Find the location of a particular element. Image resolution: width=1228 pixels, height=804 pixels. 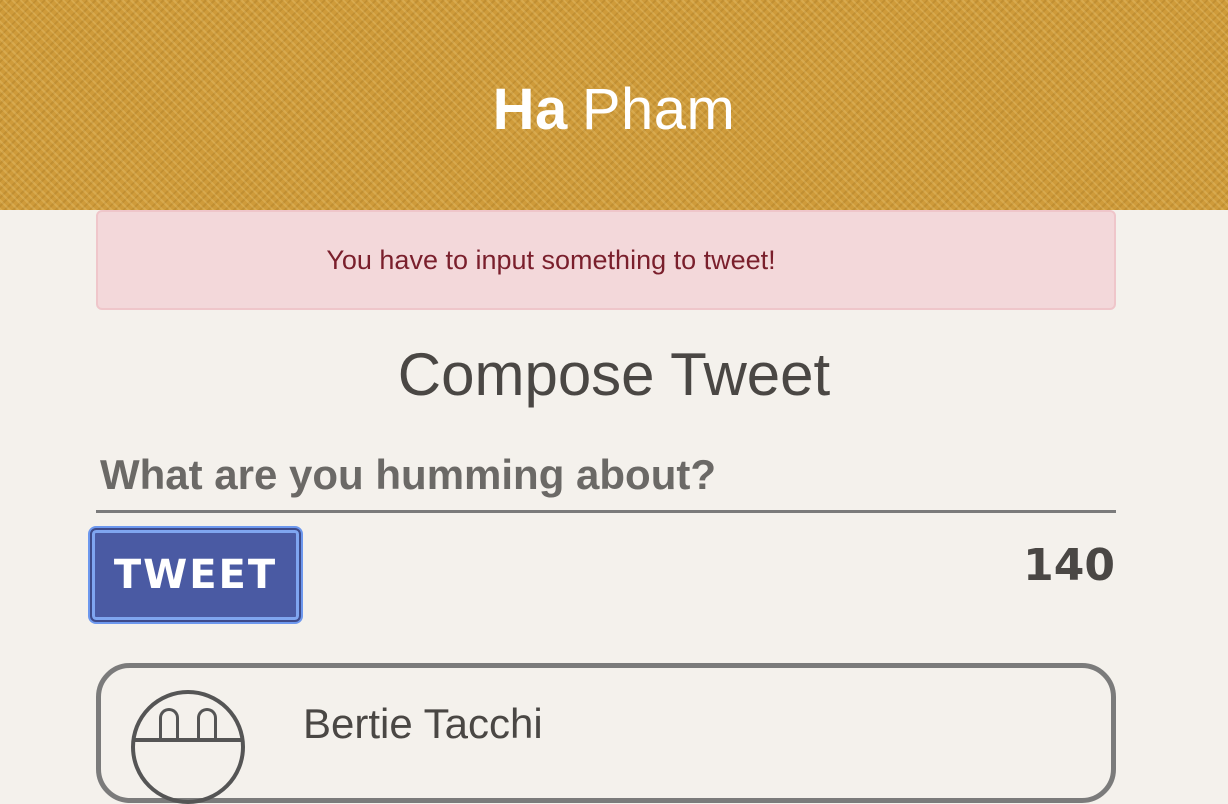

error-alert-message: You have to input something to tweet! is located at coordinates (551, 259).